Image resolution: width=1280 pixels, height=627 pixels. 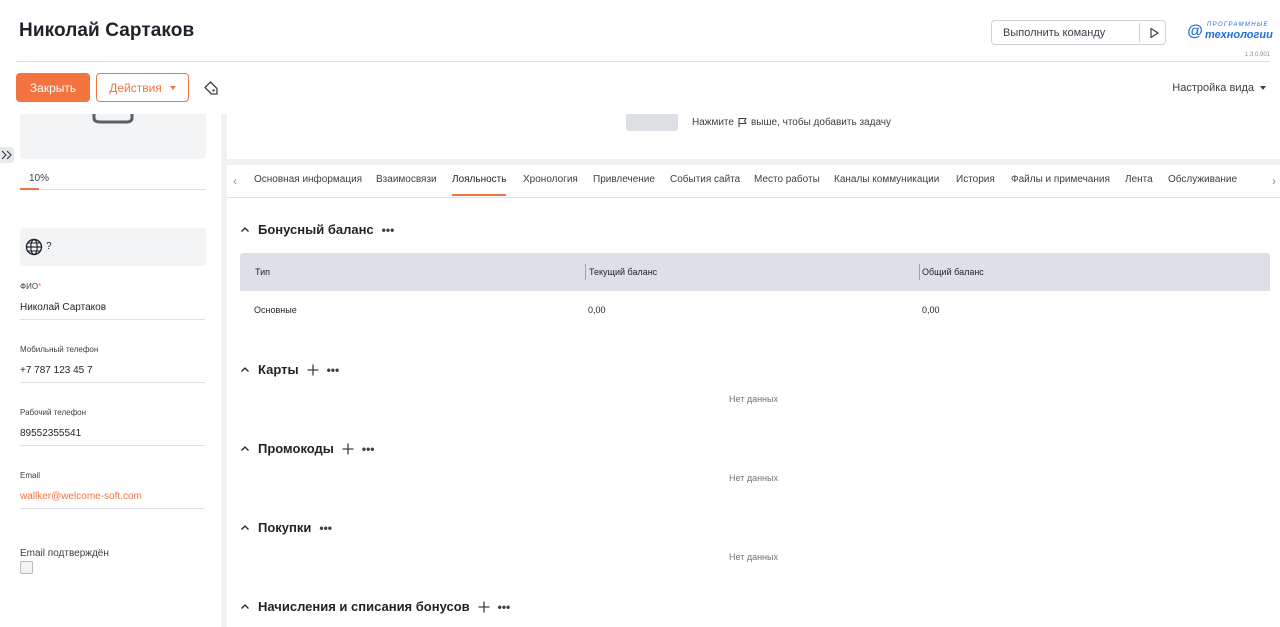 What do you see at coordinates (112, 427) in the screenshot?
I see `field-work-phone: Рабочий телефон 89552355541` at bounding box center [112, 427].